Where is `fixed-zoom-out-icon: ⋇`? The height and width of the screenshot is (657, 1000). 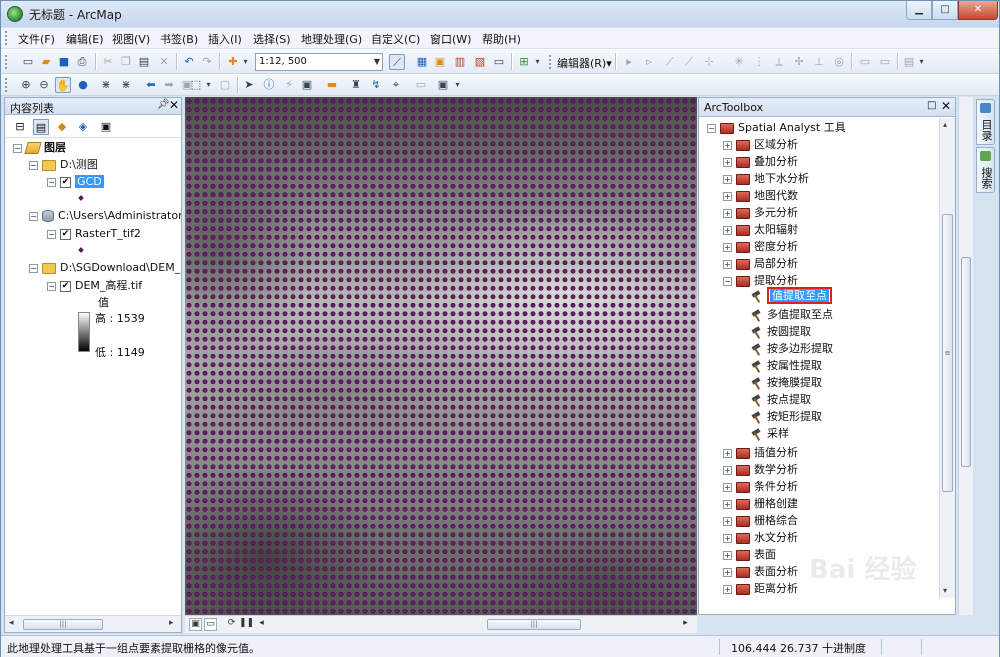 fixed-zoom-out-icon: ⋇ is located at coordinates (126, 85).